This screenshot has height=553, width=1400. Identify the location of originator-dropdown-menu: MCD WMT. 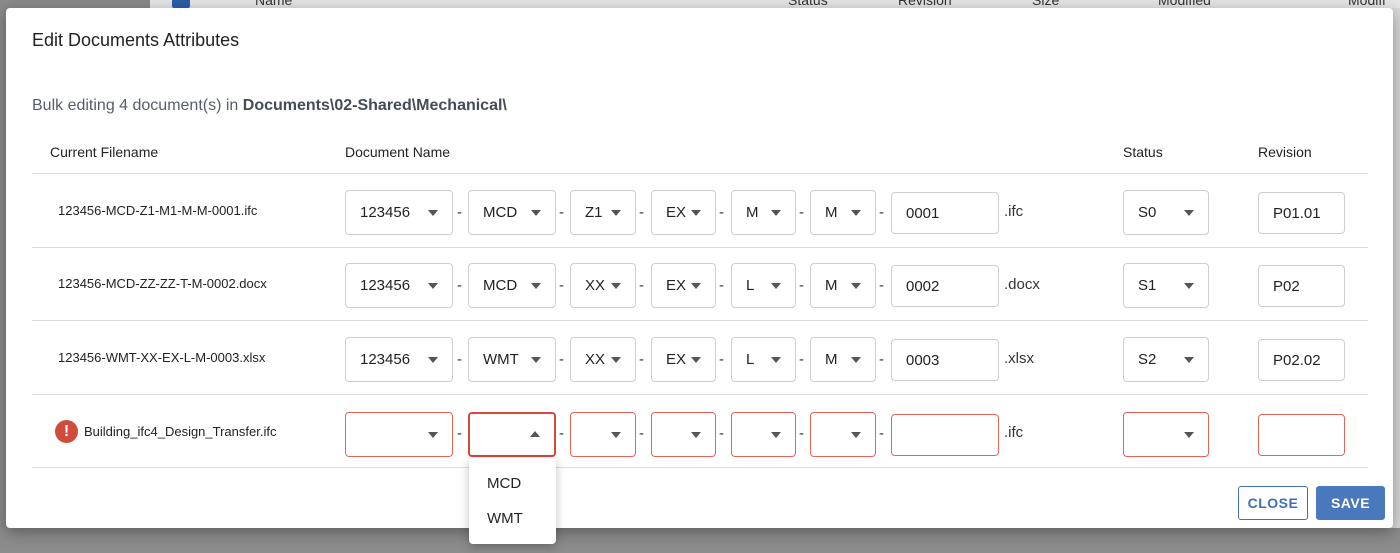
(512, 501).